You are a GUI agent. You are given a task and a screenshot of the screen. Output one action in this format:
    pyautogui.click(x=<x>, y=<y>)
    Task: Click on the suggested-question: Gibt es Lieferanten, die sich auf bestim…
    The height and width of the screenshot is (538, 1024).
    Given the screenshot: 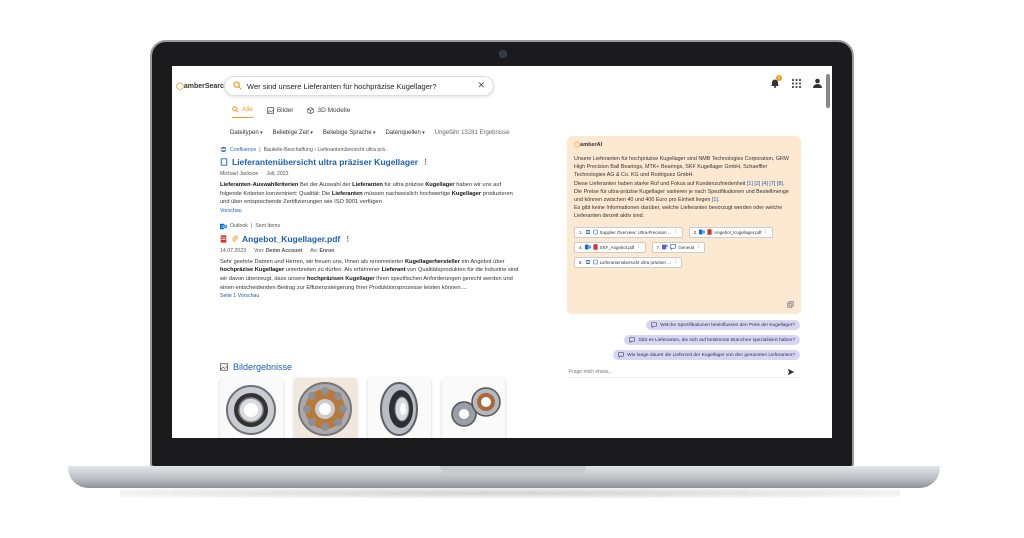 What is the action you would take?
    pyautogui.click(x=712, y=340)
    